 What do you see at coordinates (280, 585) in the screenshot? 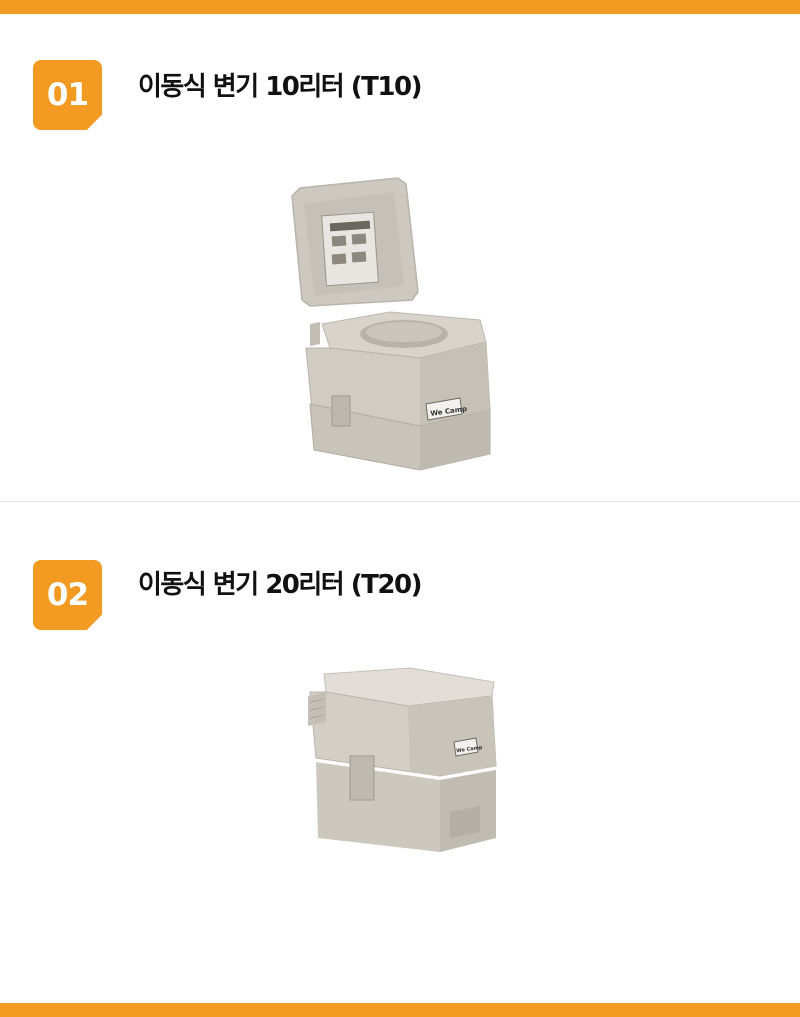
I see `product-title: 이동식 변기 20리터 (T20)` at bounding box center [280, 585].